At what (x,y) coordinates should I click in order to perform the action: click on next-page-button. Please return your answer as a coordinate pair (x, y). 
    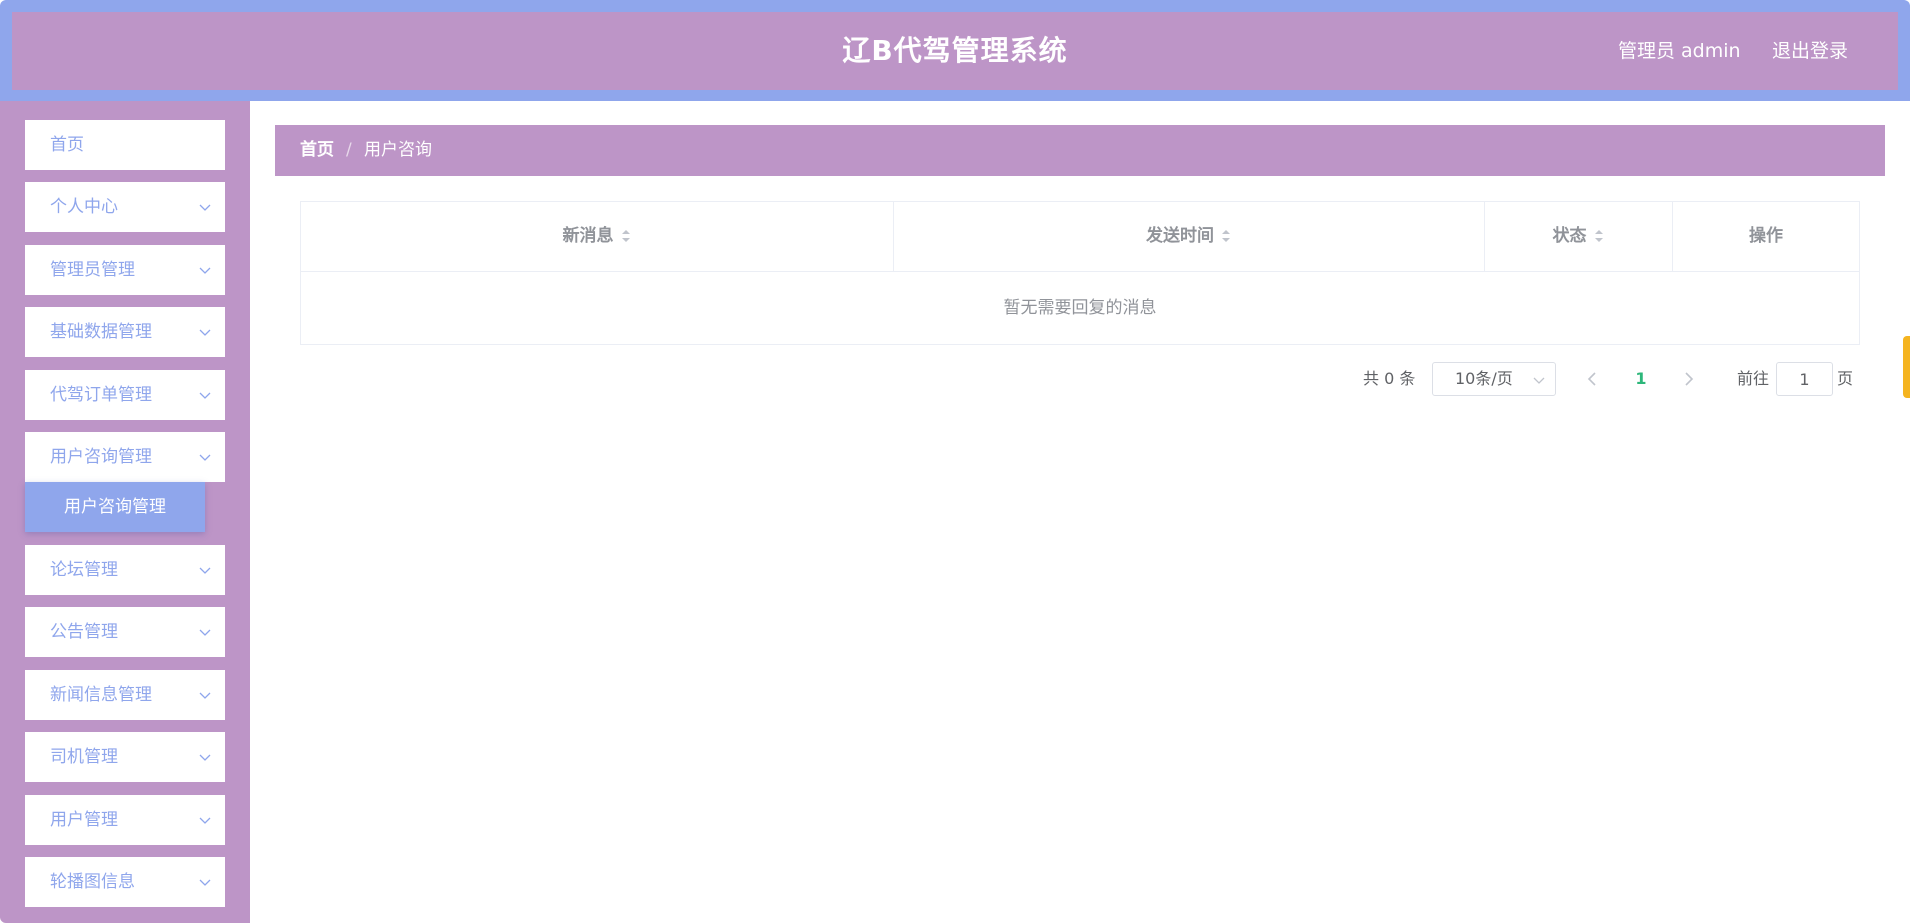
    Looking at the image, I should click on (1689, 379).